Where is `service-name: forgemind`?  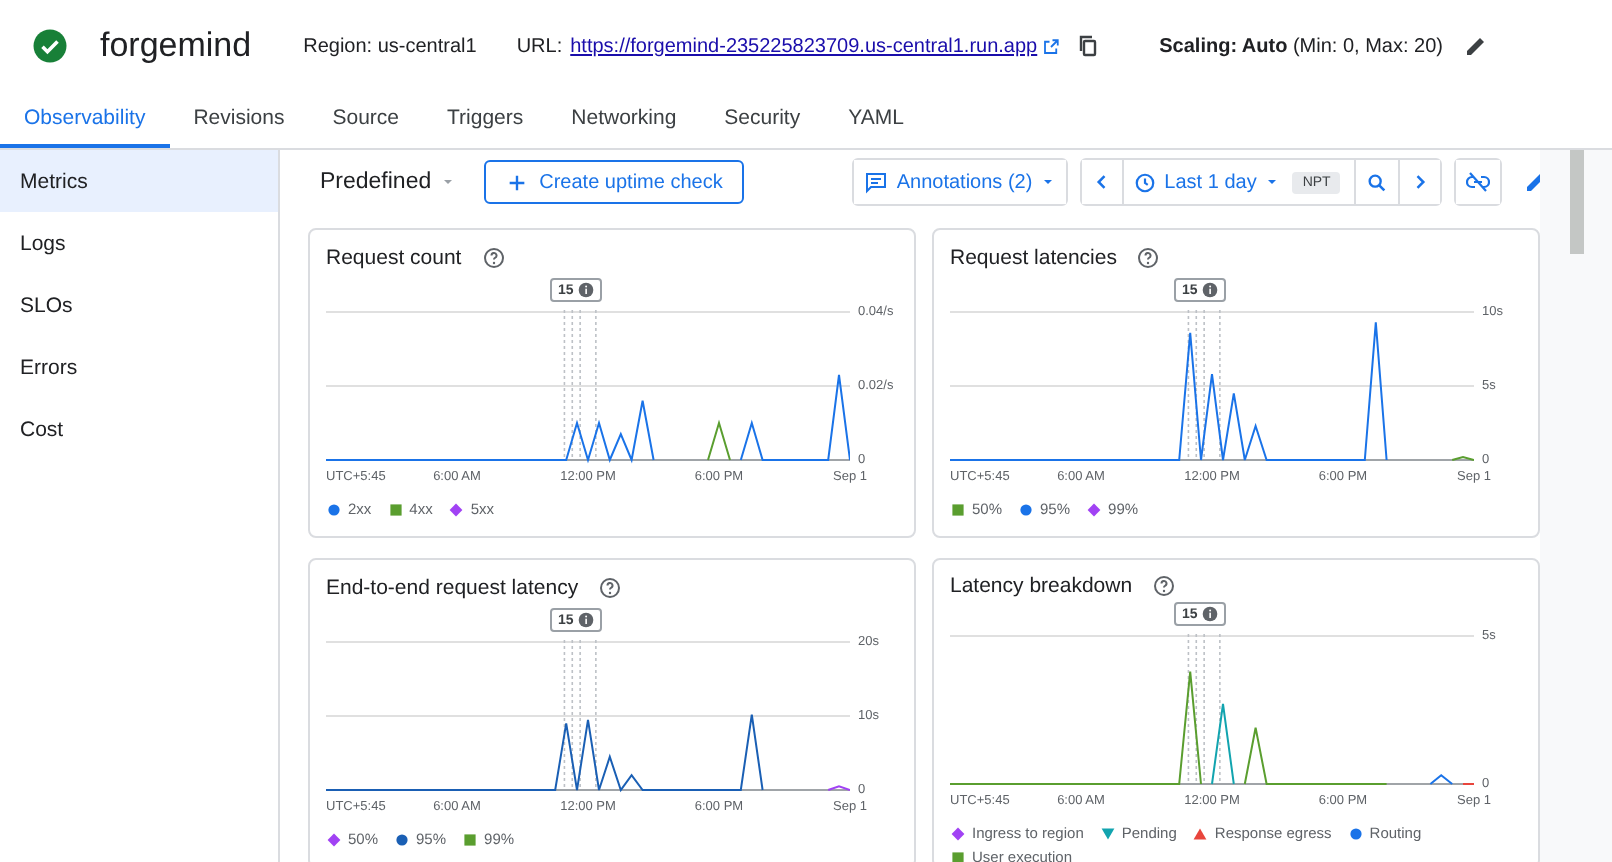 service-name: forgemind is located at coordinates (176, 46).